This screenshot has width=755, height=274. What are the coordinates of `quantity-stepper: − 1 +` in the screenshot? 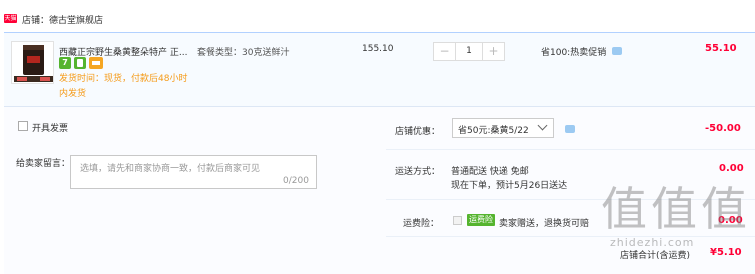 It's located at (469, 51).